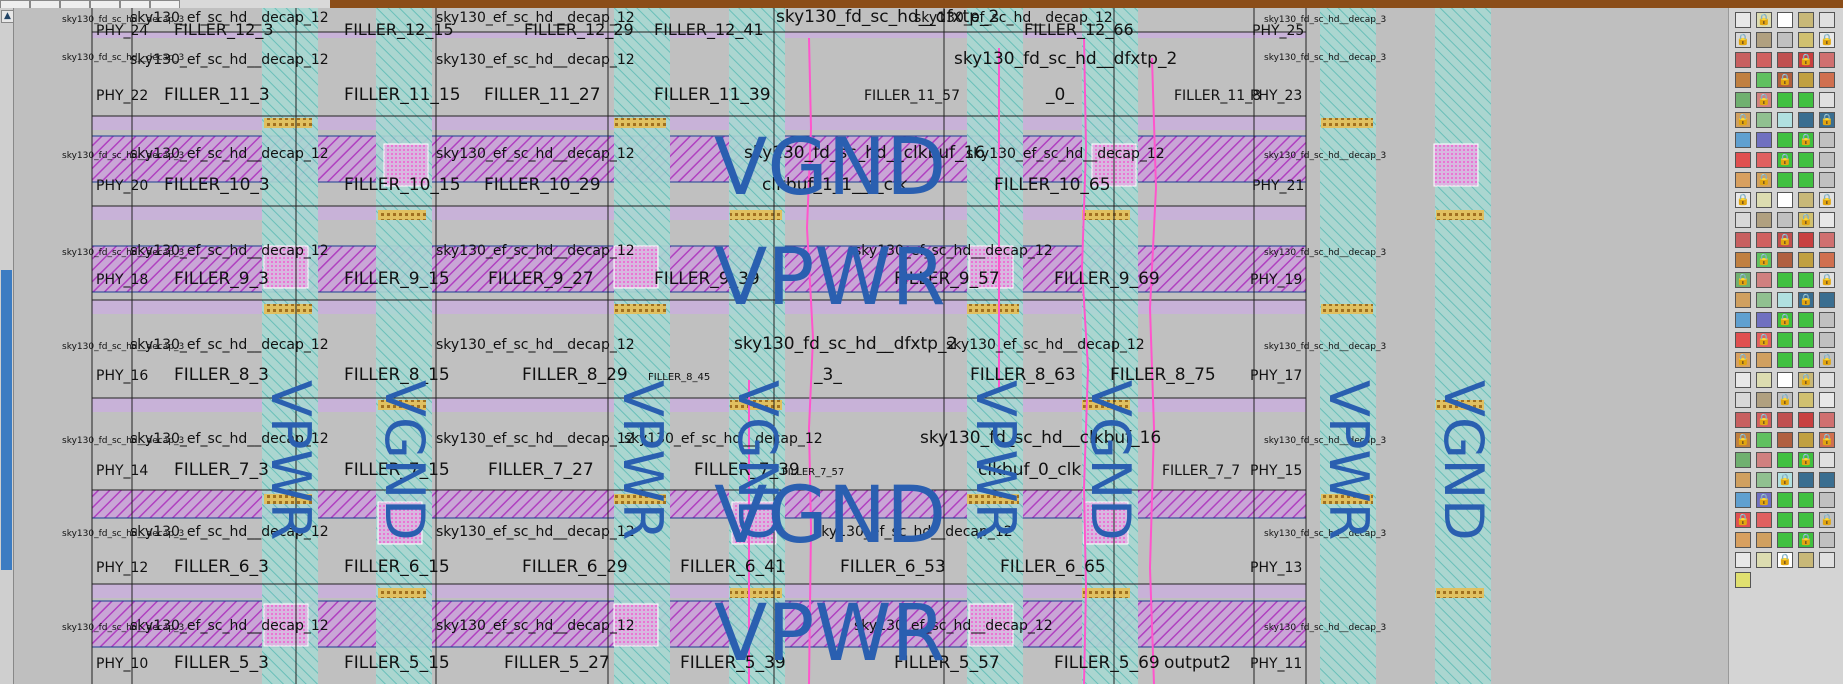 The width and height of the screenshot is (1843, 684). What do you see at coordinates (7, 16) in the screenshot?
I see `scroll-up-arrow-icon: ▲` at bounding box center [7, 16].